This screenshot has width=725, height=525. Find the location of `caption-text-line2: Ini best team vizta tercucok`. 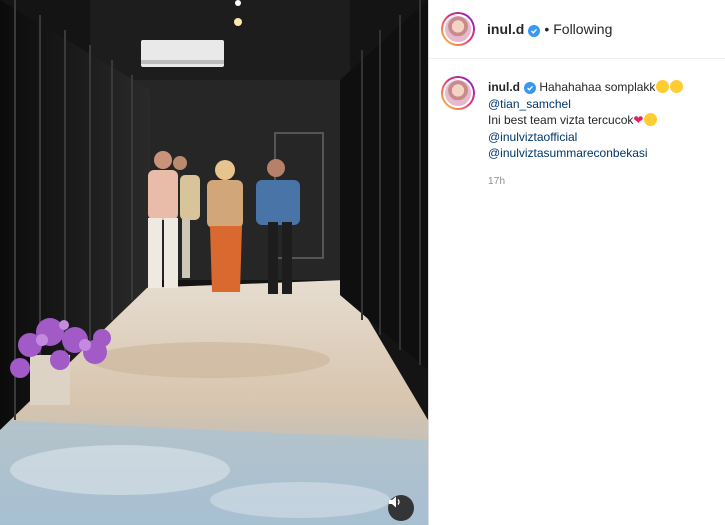

caption-text-line2: Ini best team vizta tercucok is located at coordinates (561, 120).